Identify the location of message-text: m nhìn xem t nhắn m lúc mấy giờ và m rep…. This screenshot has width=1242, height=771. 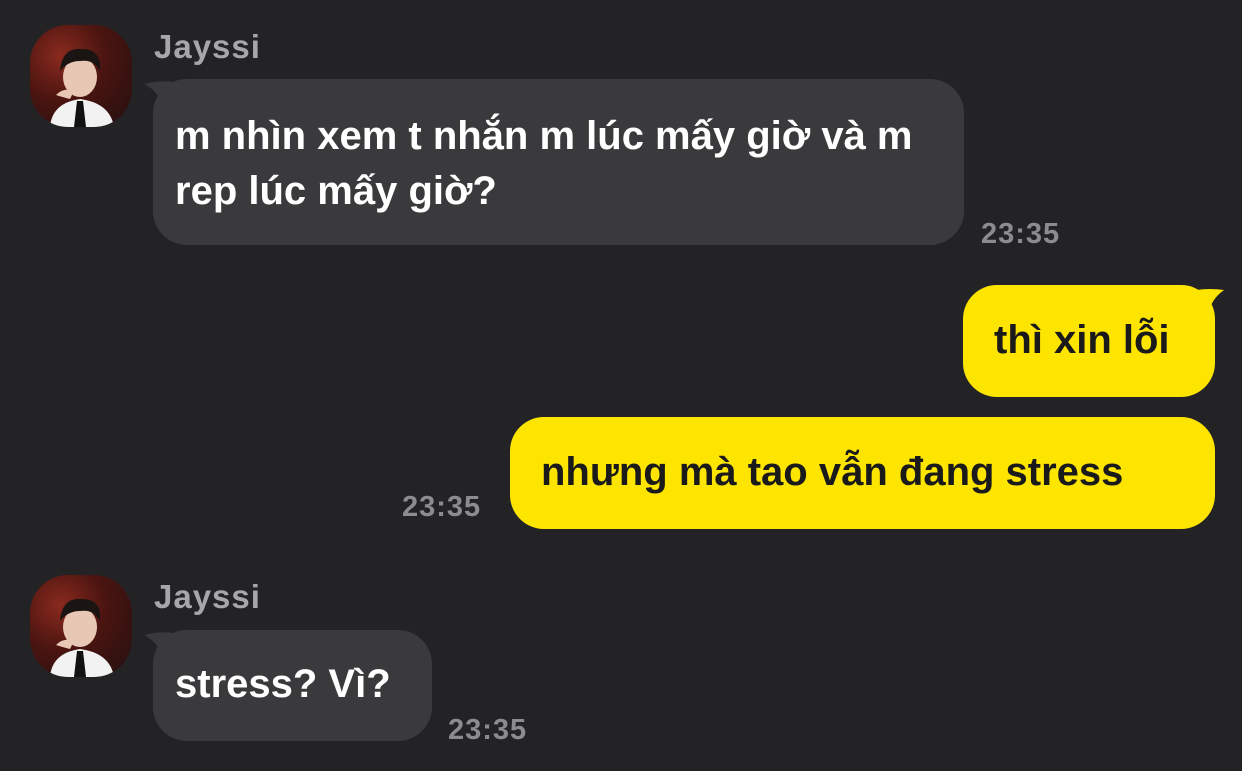
(544, 163).